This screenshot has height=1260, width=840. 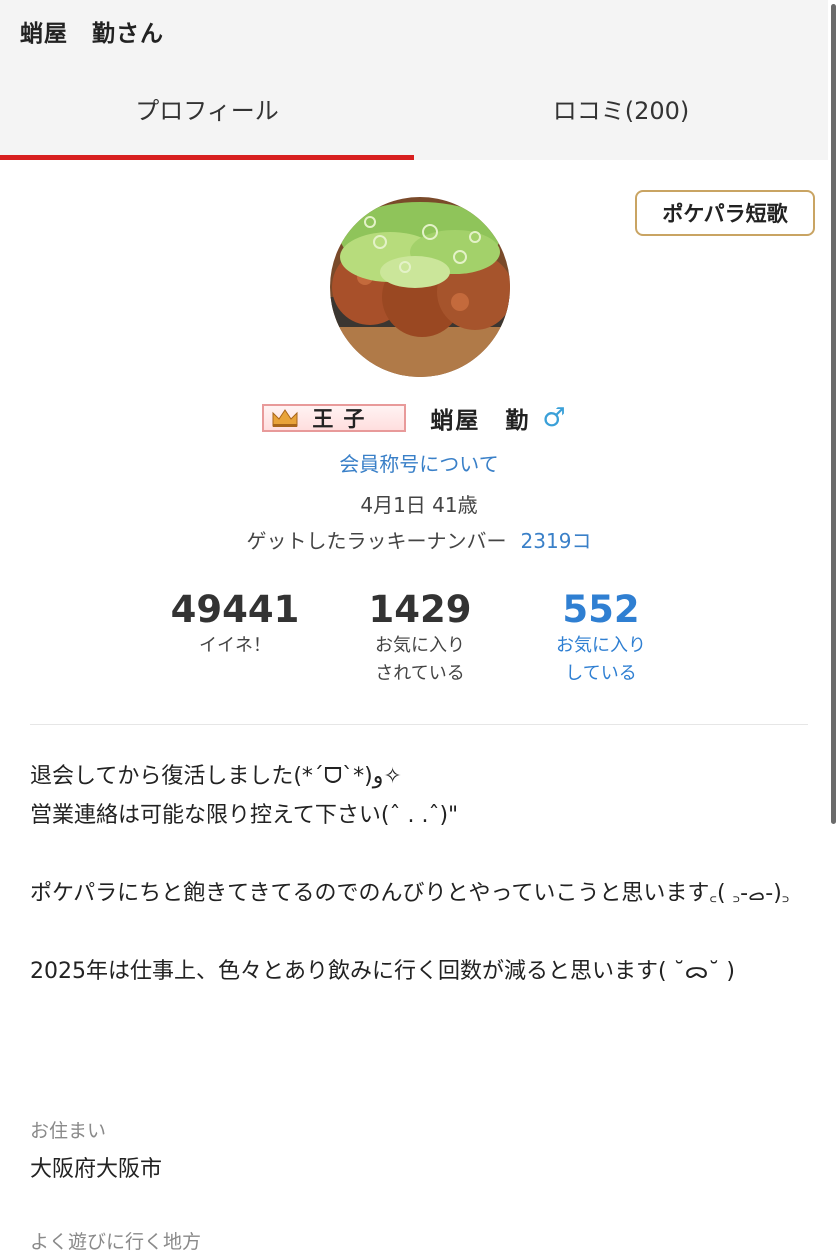 What do you see at coordinates (420, 645) in the screenshot?
I see `stat-favorited-by-label: お気に入り` at bounding box center [420, 645].